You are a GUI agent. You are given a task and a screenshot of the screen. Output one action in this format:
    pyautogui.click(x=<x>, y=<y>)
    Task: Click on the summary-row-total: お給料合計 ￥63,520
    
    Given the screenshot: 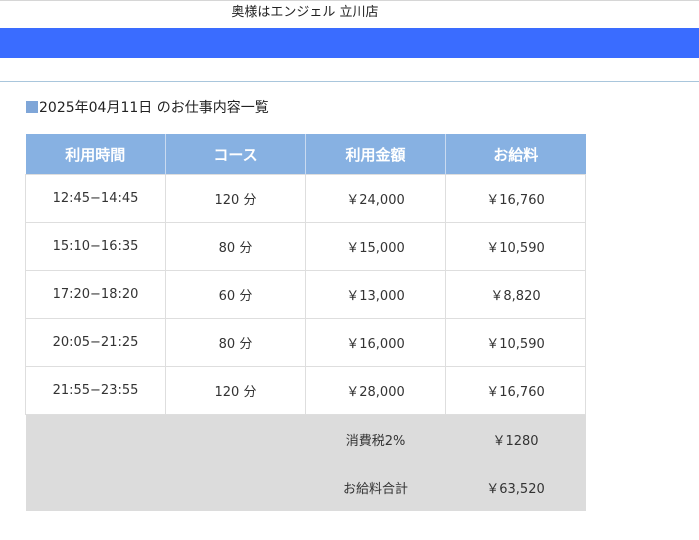 What is the action you would take?
    pyautogui.click(x=305, y=487)
    